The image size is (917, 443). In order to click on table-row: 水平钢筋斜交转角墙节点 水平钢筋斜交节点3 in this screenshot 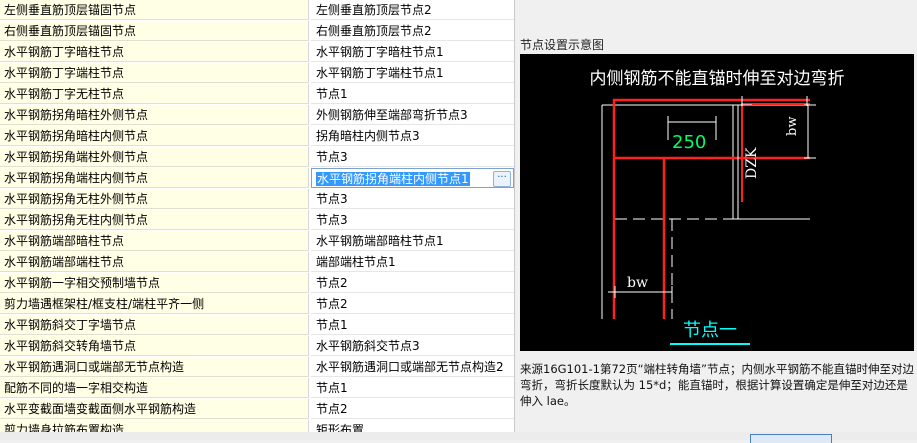, I will do `click(257, 346)`.